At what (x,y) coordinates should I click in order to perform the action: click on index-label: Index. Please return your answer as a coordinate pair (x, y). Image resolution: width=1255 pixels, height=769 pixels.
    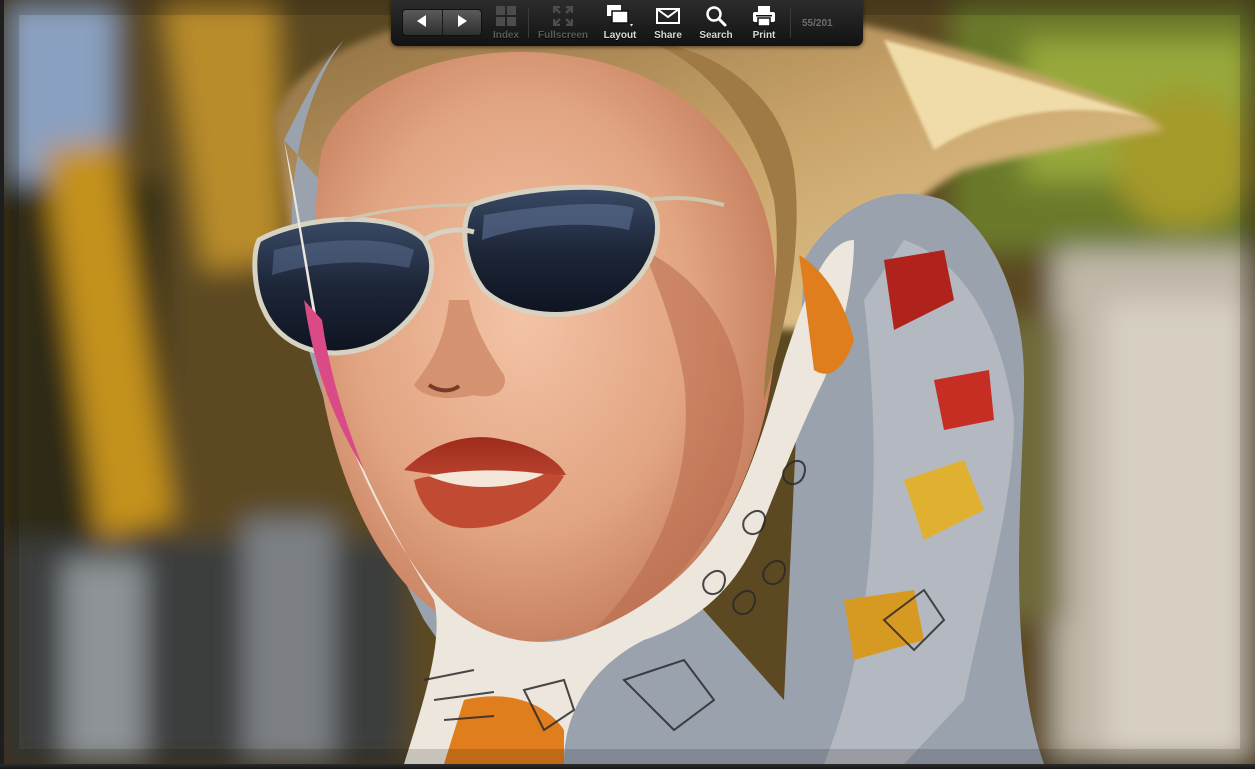
    Looking at the image, I should click on (506, 35).